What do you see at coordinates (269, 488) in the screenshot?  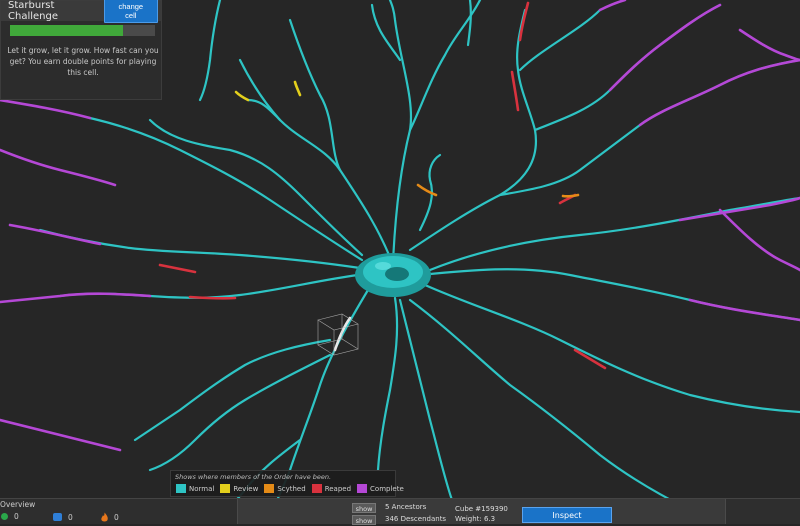 I see `legend-swatch-scythed` at bounding box center [269, 488].